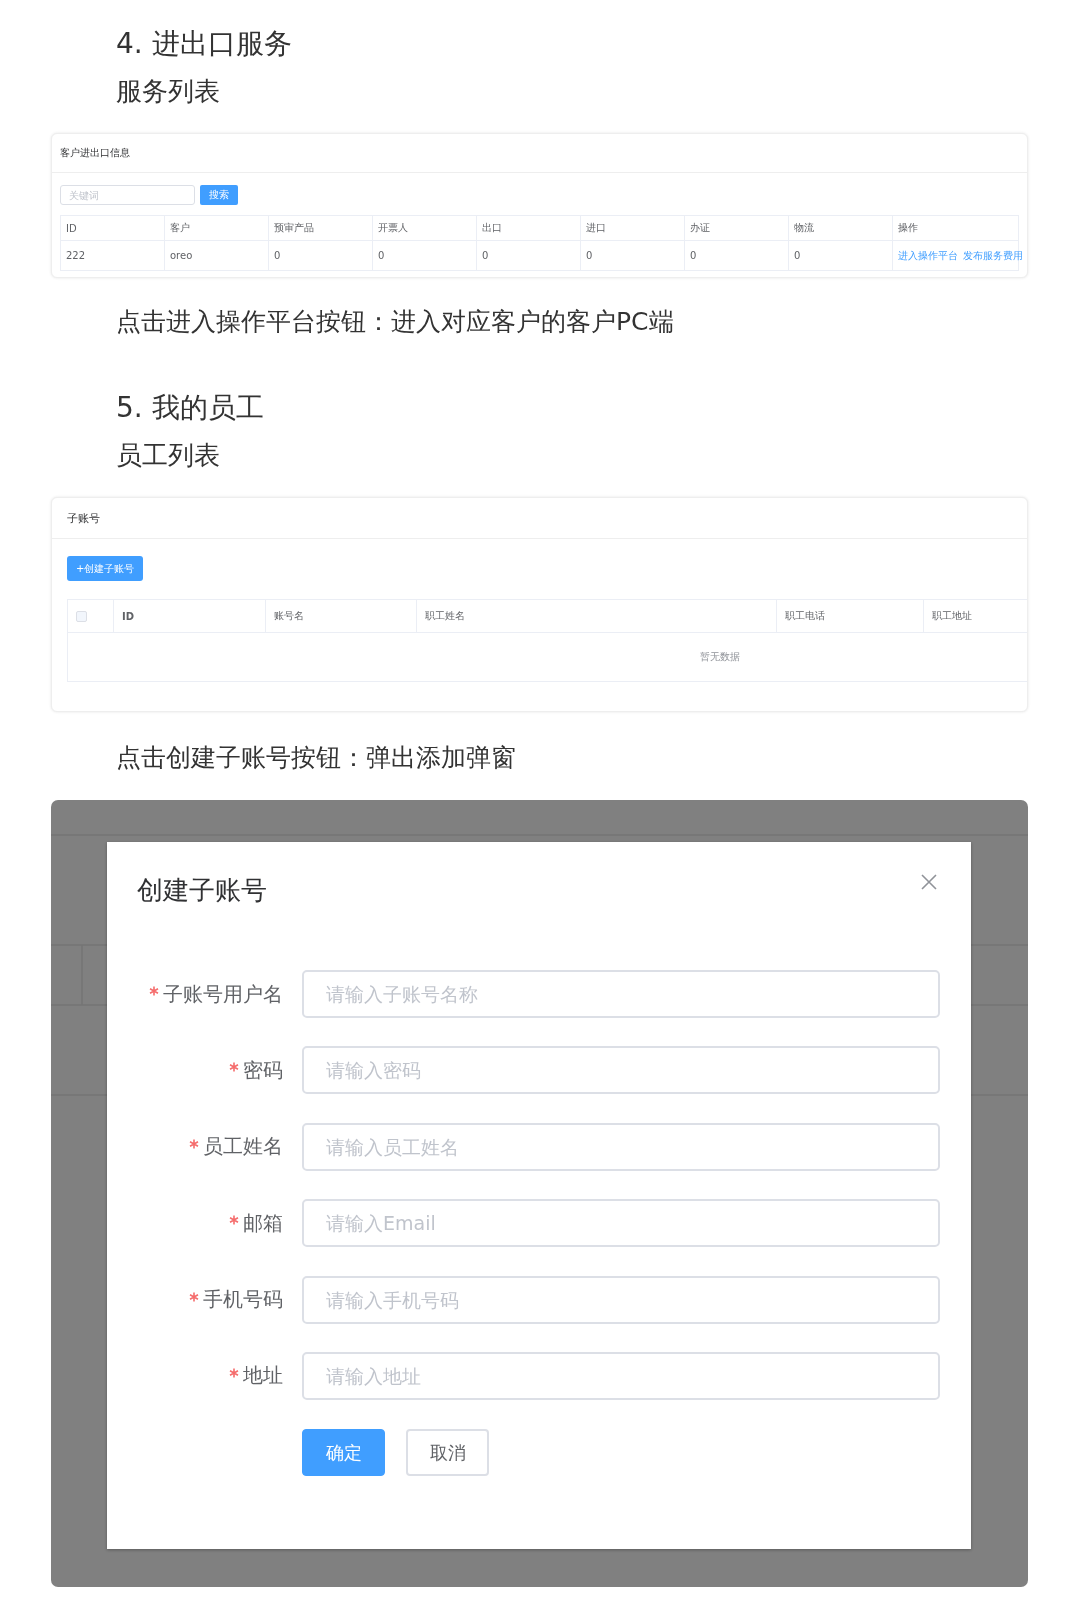 The width and height of the screenshot is (1080, 1618). Describe the element at coordinates (81, 616) in the screenshot. I see `select-all-checkbox` at that location.